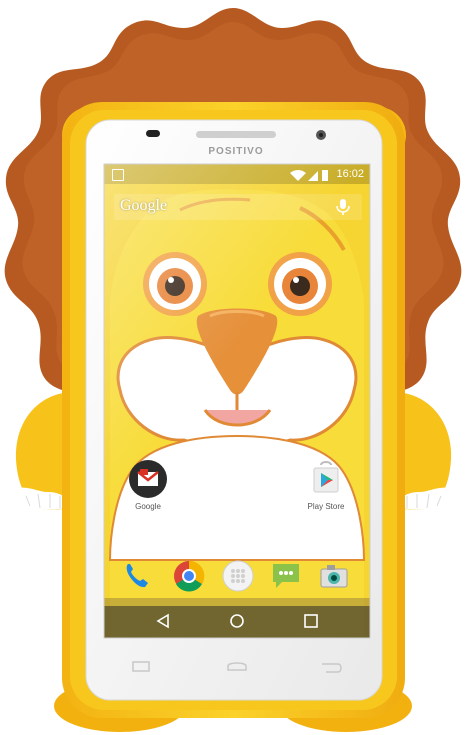  What do you see at coordinates (343, 207) in the screenshot?
I see `mic-icon` at bounding box center [343, 207].